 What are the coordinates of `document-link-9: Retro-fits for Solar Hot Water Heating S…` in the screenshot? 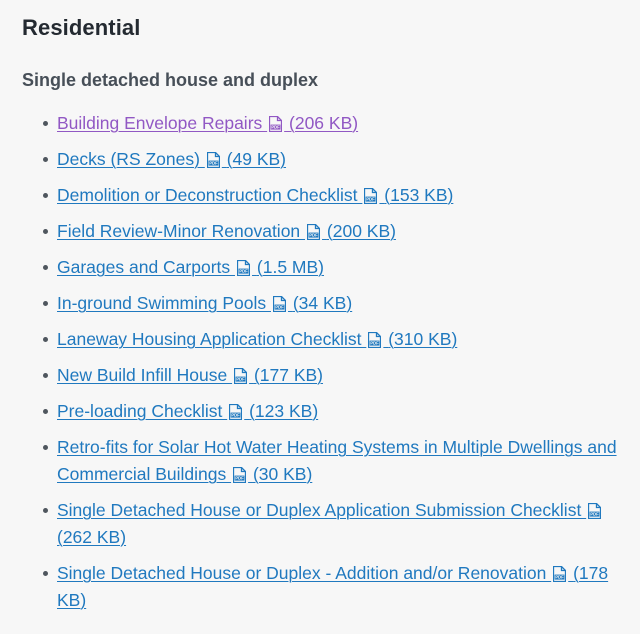 It's located at (337, 460).